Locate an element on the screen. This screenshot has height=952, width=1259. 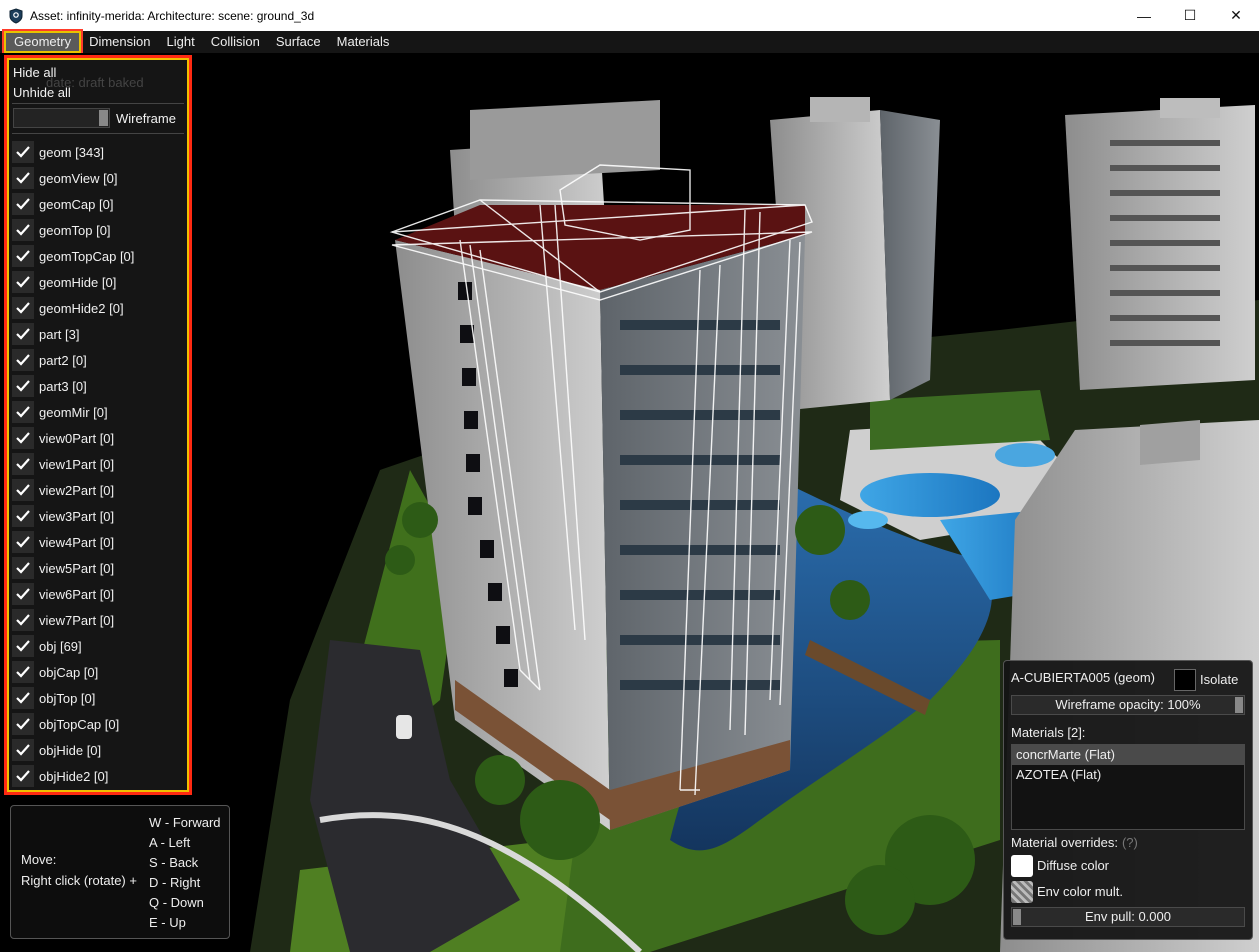
layer-row: objTop [0] is located at coordinates (53, 698).